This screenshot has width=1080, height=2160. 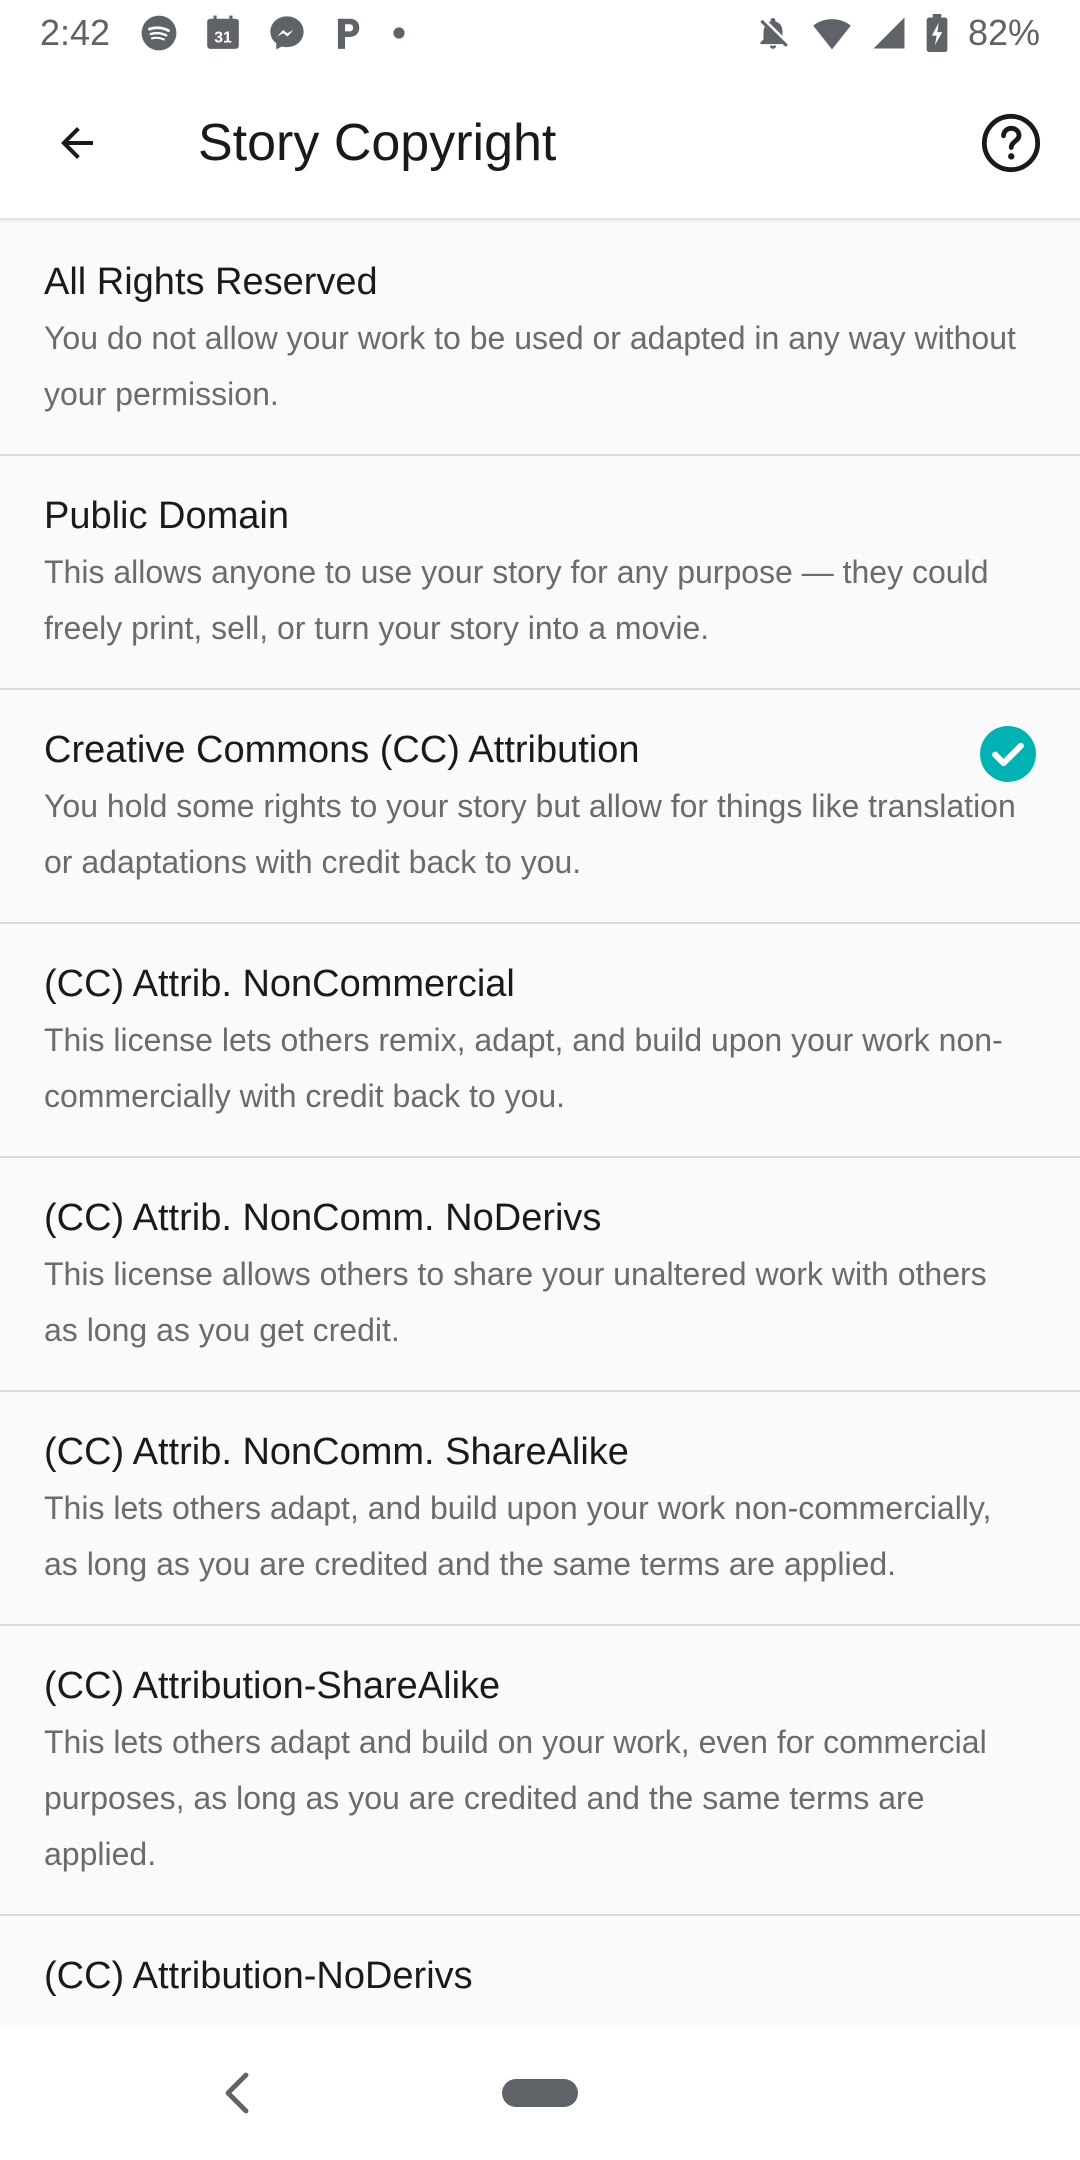 What do you see at coordinates (272, 1686) in the screenshot?
I see `license-title: (CC) Attribution-ShareAlike` at bounding box center [272, 1686].